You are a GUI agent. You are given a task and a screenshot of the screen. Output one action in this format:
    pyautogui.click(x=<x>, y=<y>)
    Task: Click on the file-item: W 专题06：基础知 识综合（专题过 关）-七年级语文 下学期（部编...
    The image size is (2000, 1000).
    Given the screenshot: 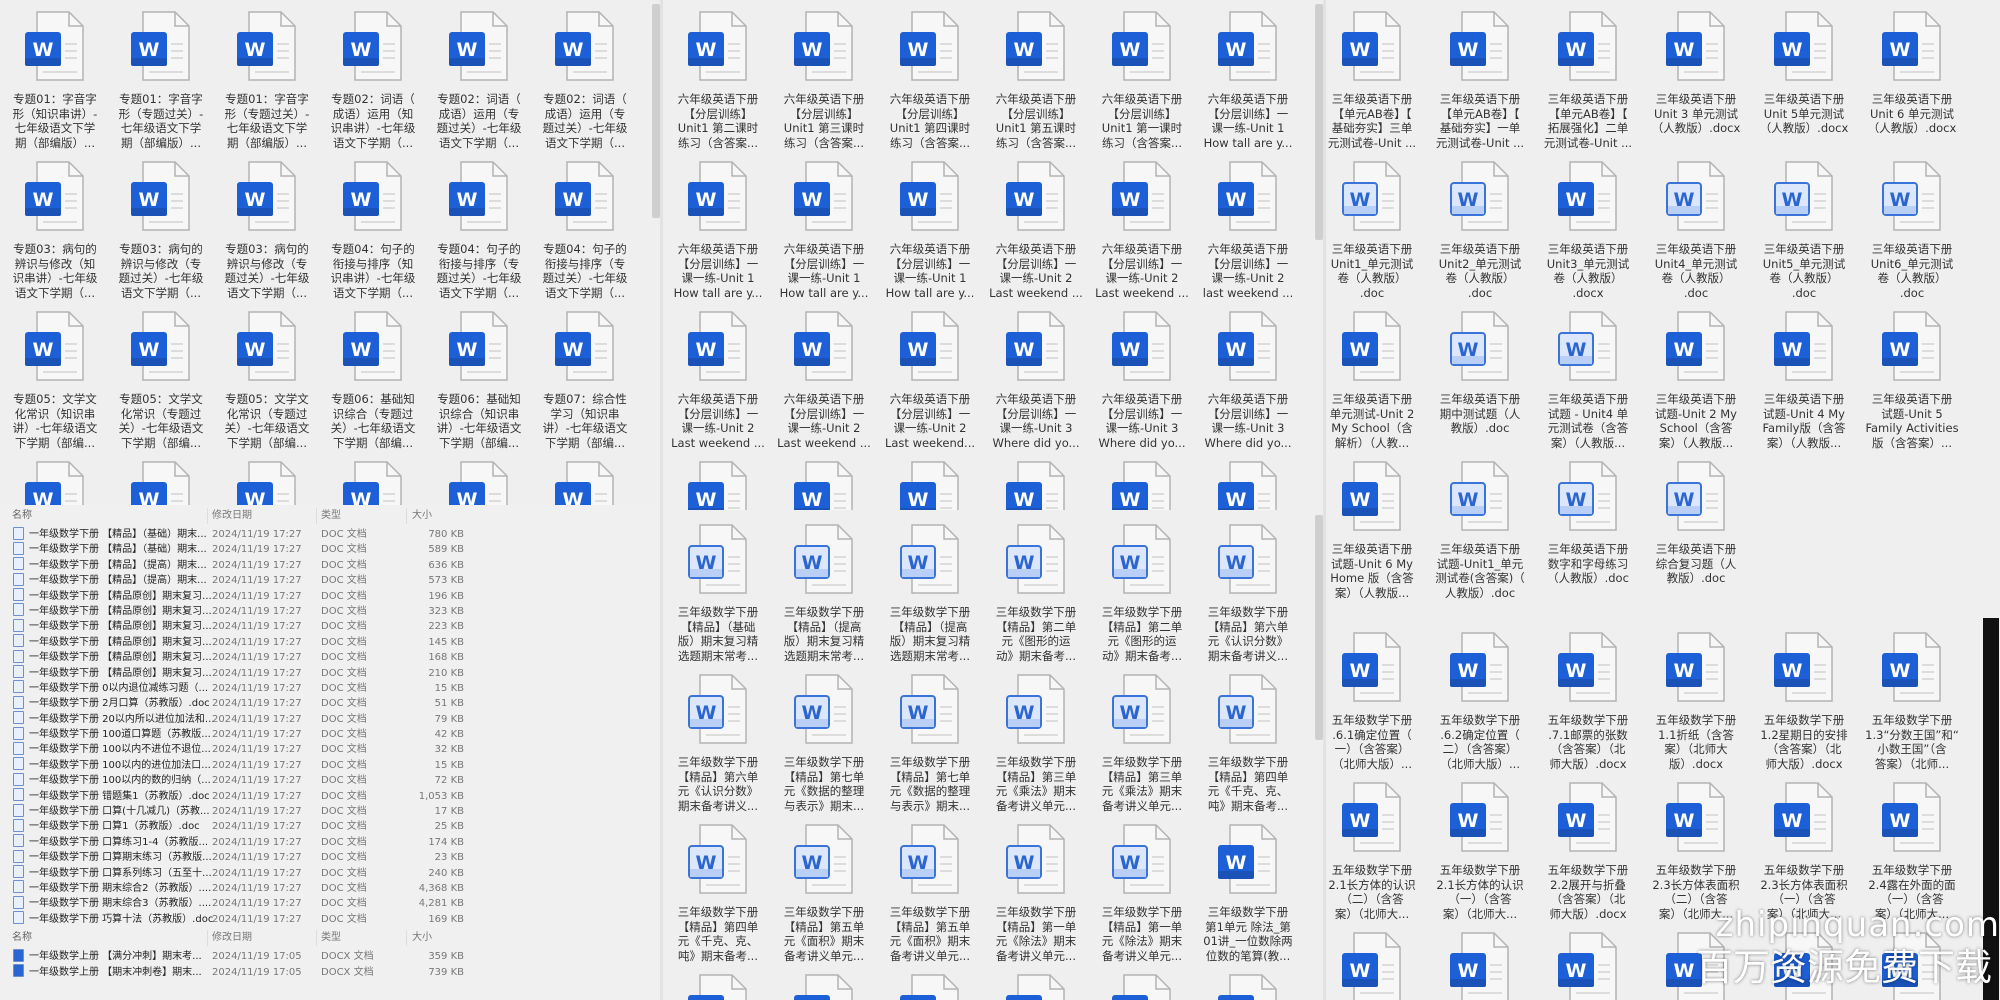 What is the action you would take?
    pyautogui.click(x=373, y=385)
    